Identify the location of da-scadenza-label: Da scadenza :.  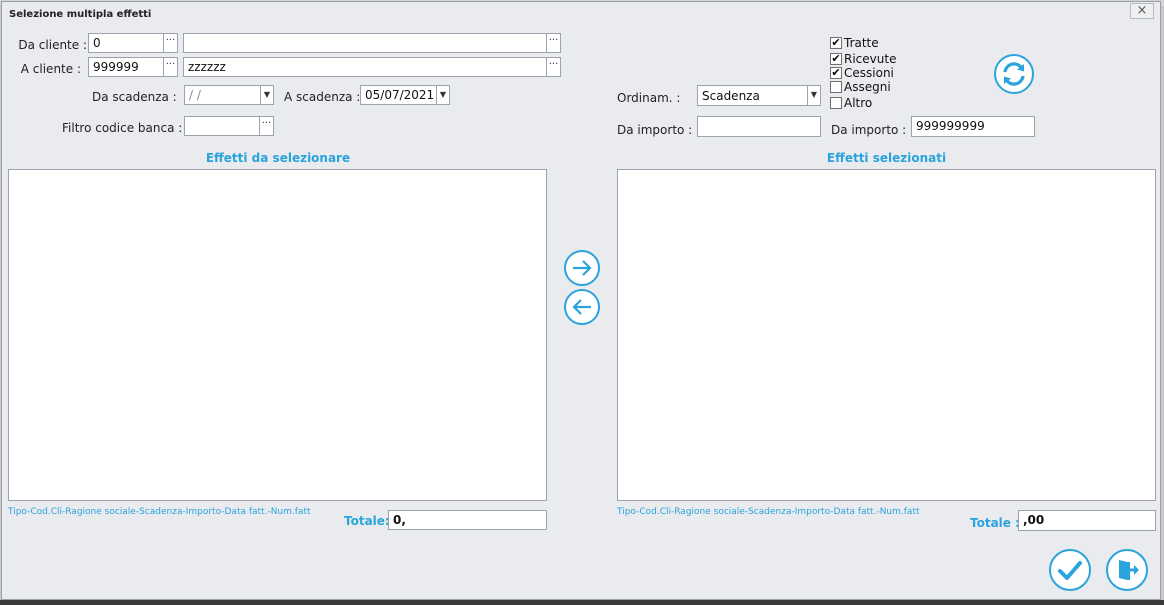
(134, 97).